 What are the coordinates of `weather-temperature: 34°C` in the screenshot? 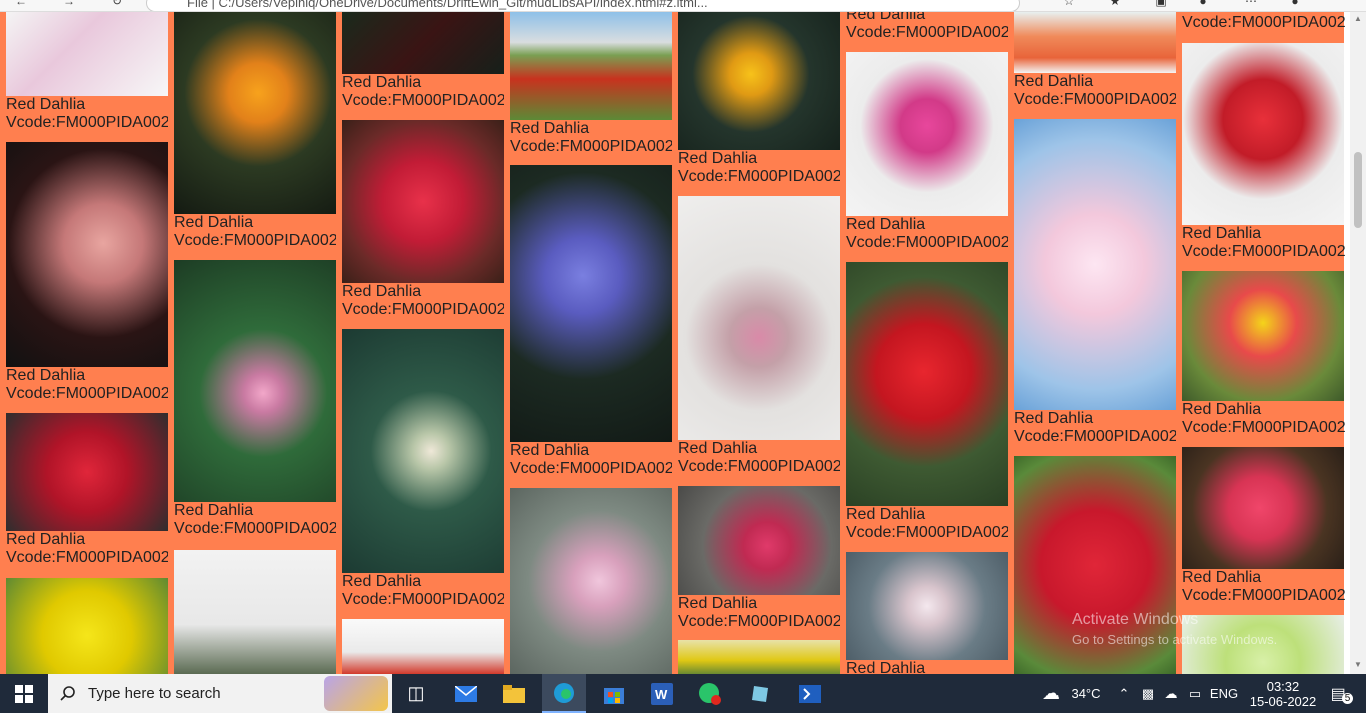 It's located at (1086, 693).